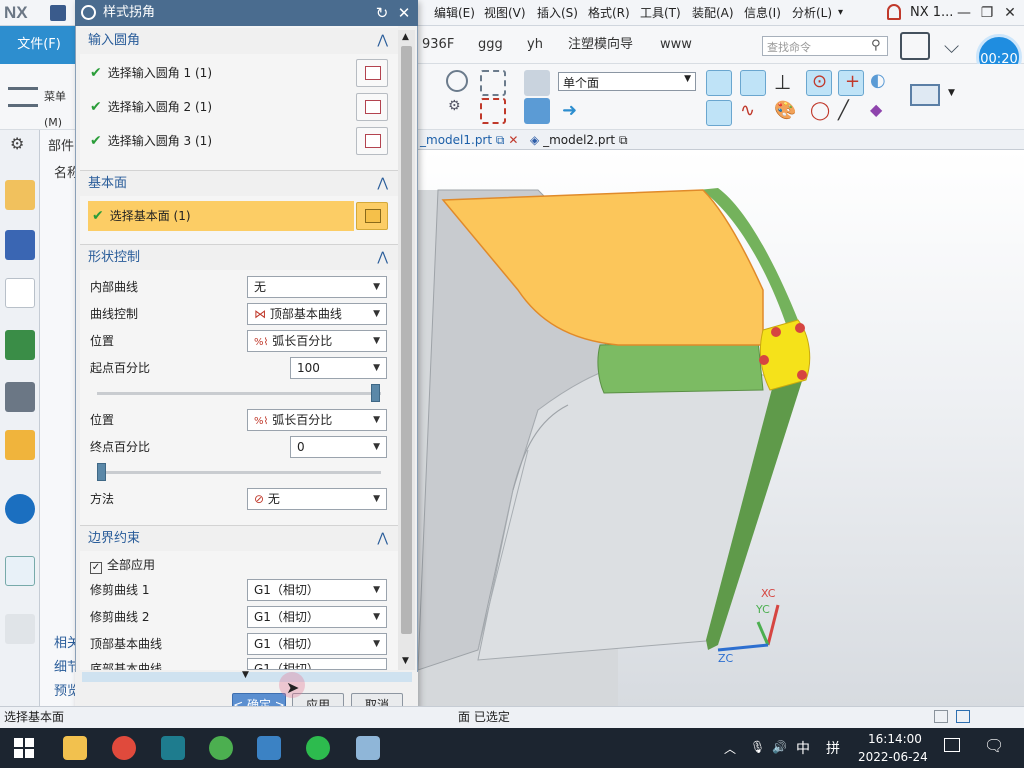  I want to click on user-icon, so click(894, 12).